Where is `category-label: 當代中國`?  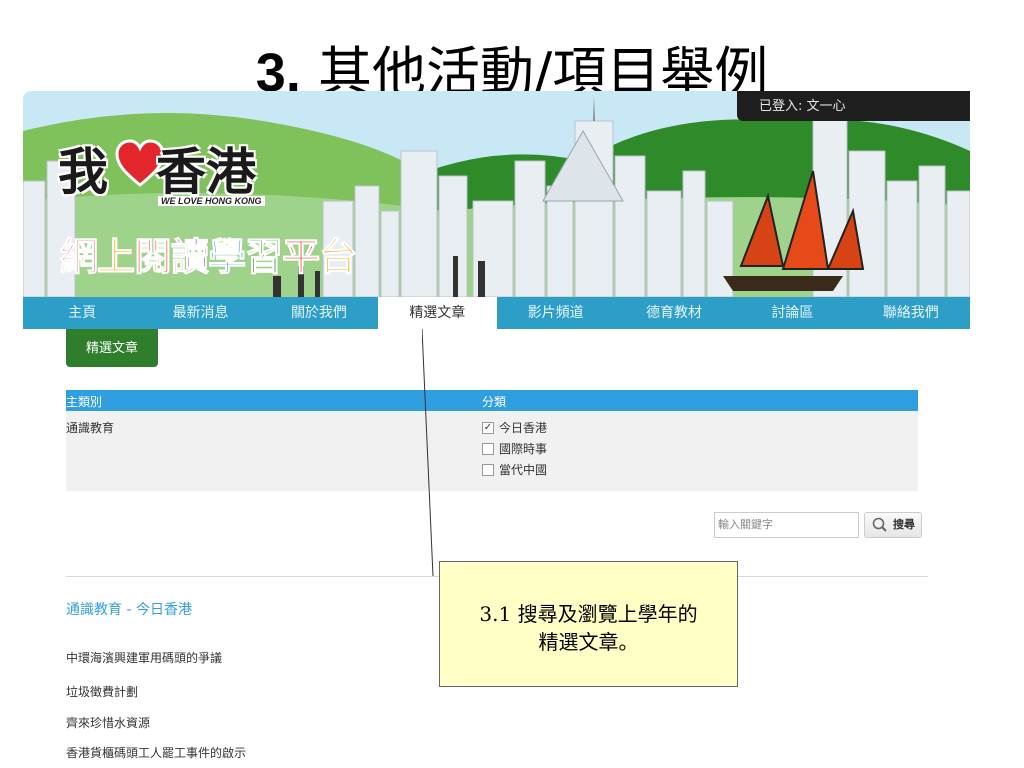
category-label: 當代中國 is located at coordinates (523, 470).